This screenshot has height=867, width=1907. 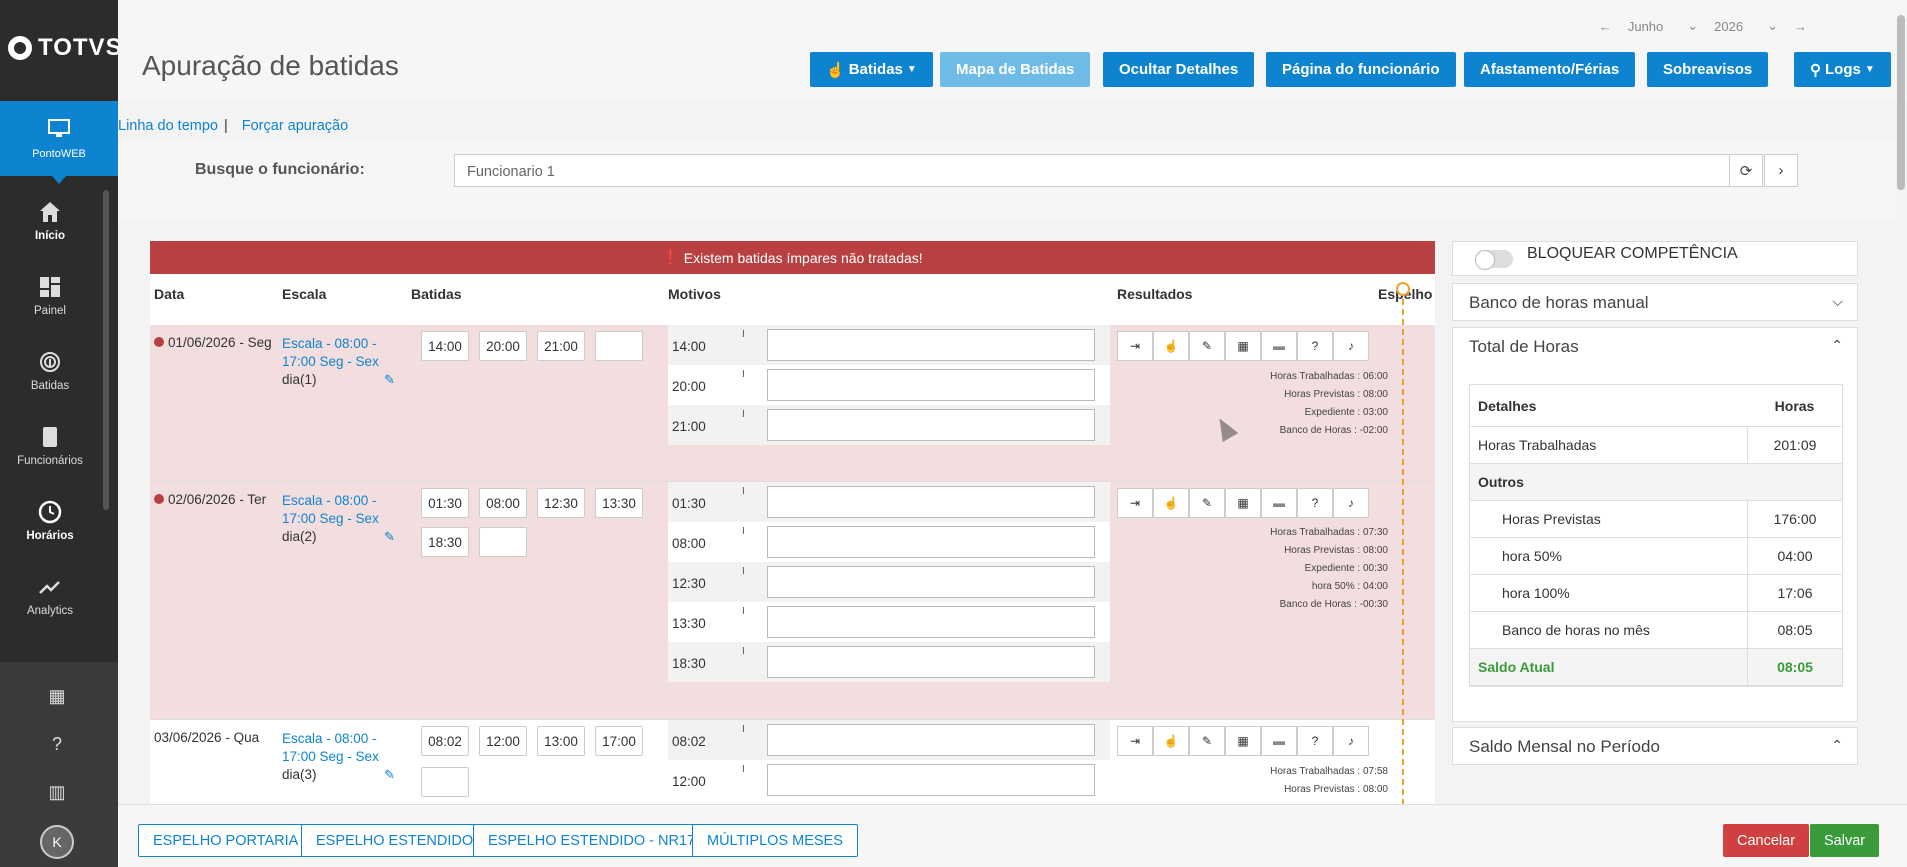 I want to click on batida-input: 08:02, so click(x=445, y=741).